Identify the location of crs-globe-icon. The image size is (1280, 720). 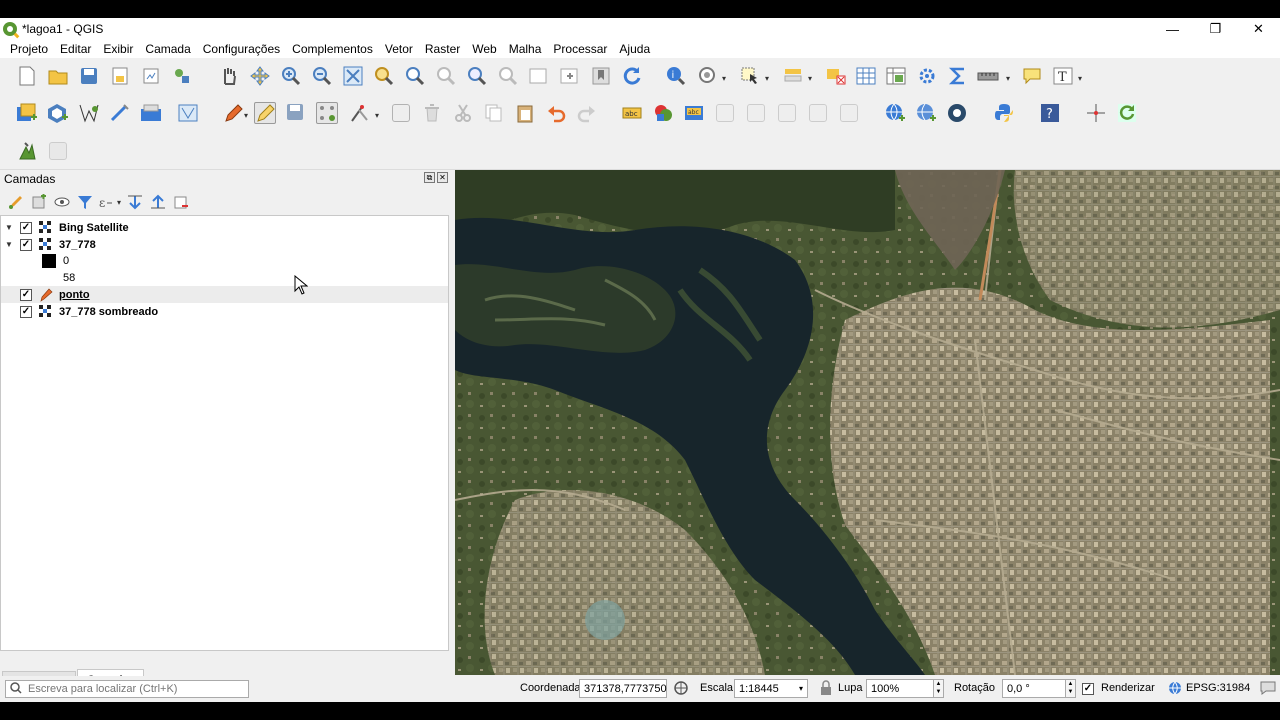
(1175, 689).